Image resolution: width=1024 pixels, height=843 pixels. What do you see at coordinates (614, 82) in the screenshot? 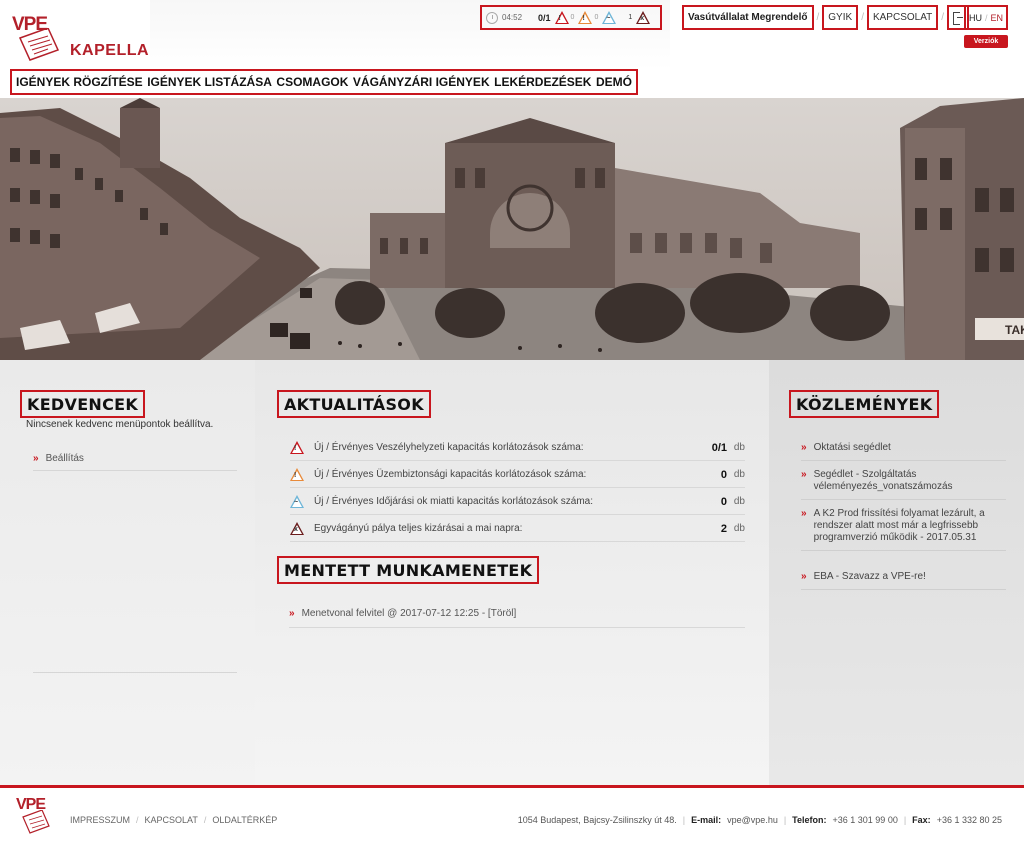
I see `nav-demo: DEMÓ` at bounding box center [614, 82].